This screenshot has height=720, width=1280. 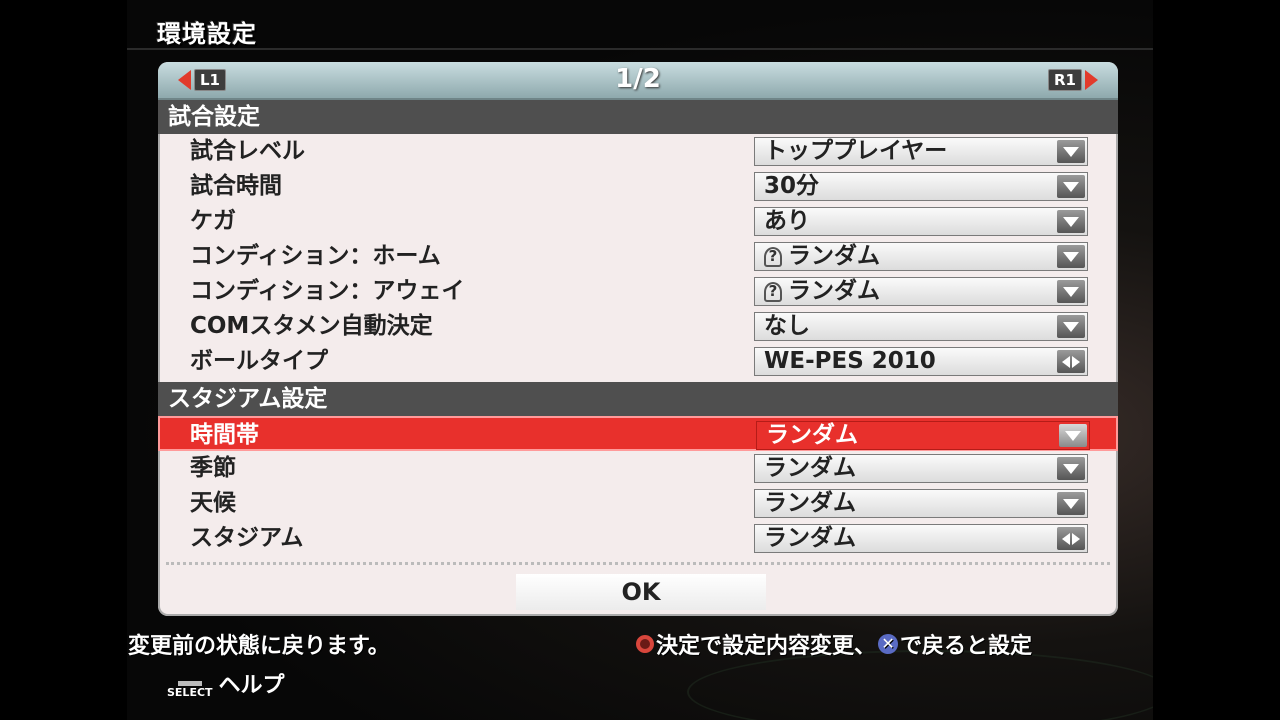 I want to click on setting-label: 試合時間, so click(x=236, y=186).